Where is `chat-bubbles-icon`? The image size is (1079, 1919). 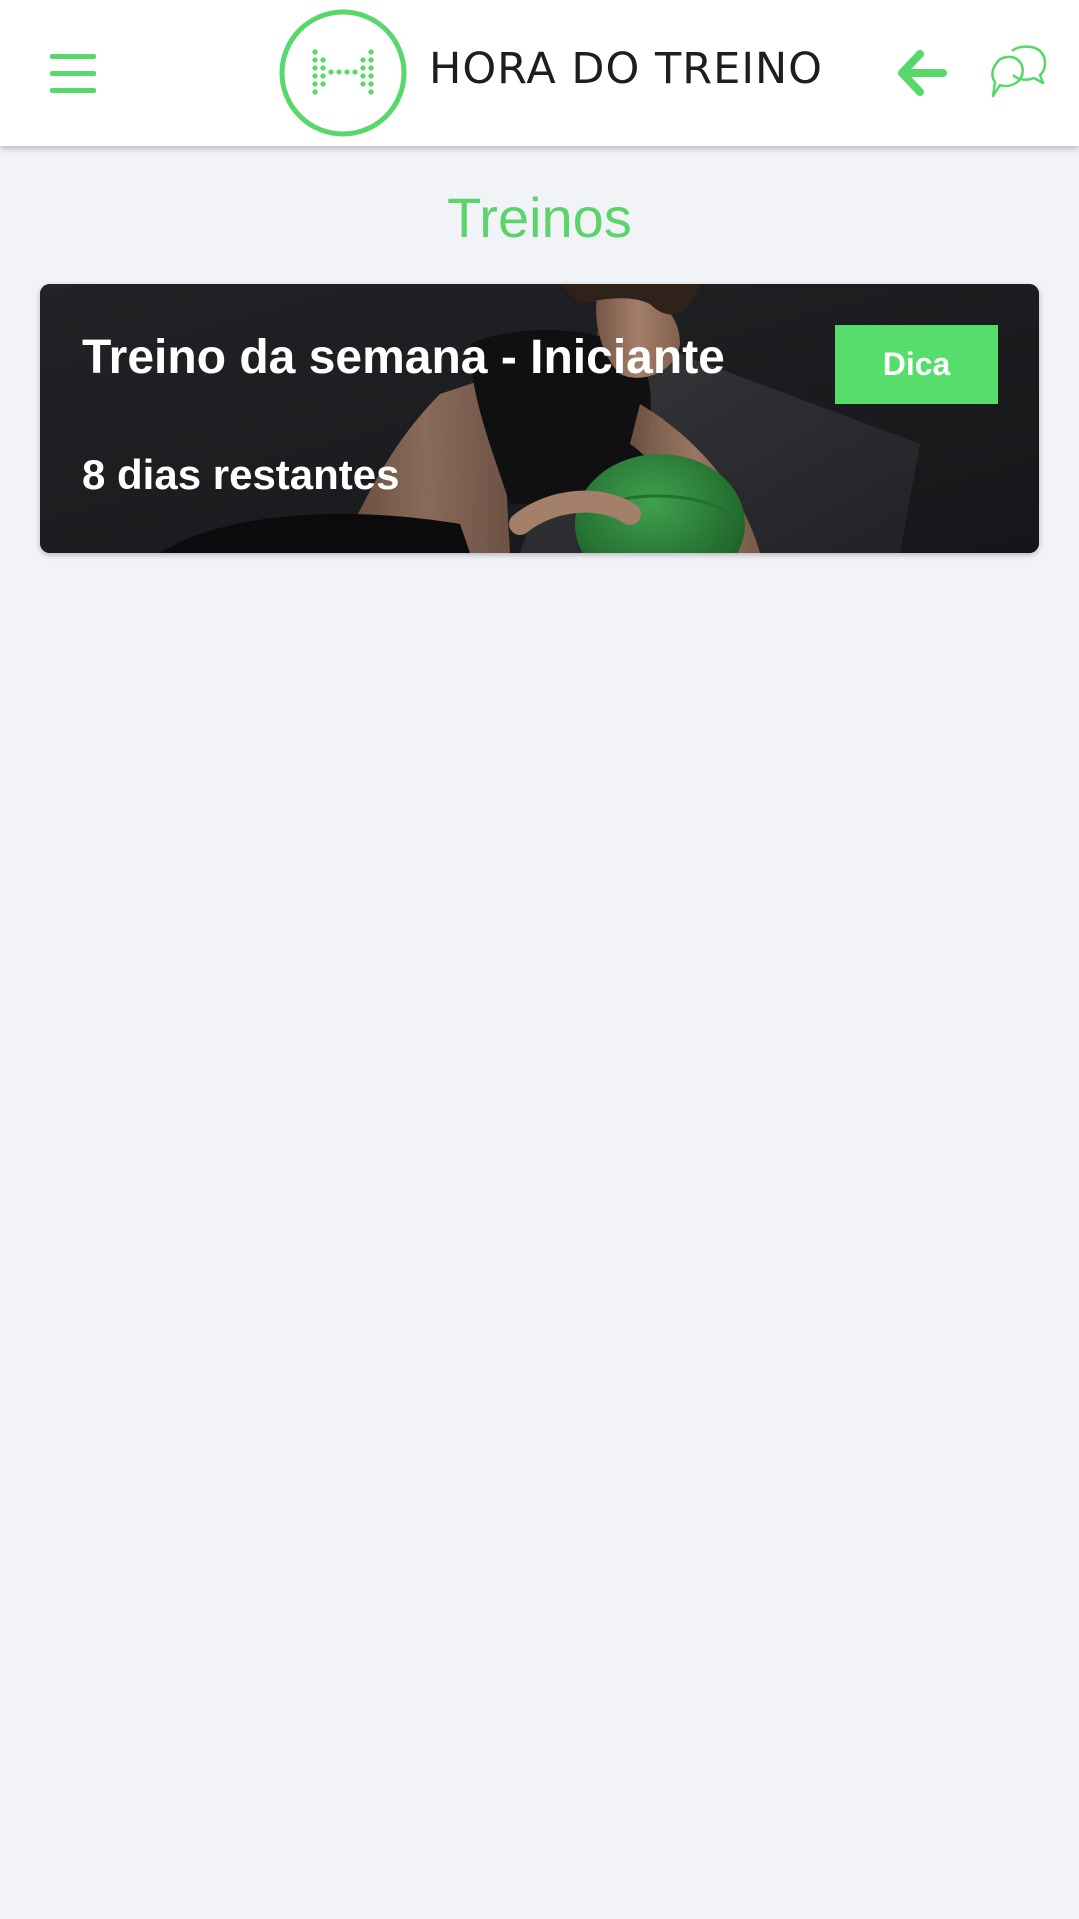
chat-bubbles-icon is located at coordinates (1019, 71).